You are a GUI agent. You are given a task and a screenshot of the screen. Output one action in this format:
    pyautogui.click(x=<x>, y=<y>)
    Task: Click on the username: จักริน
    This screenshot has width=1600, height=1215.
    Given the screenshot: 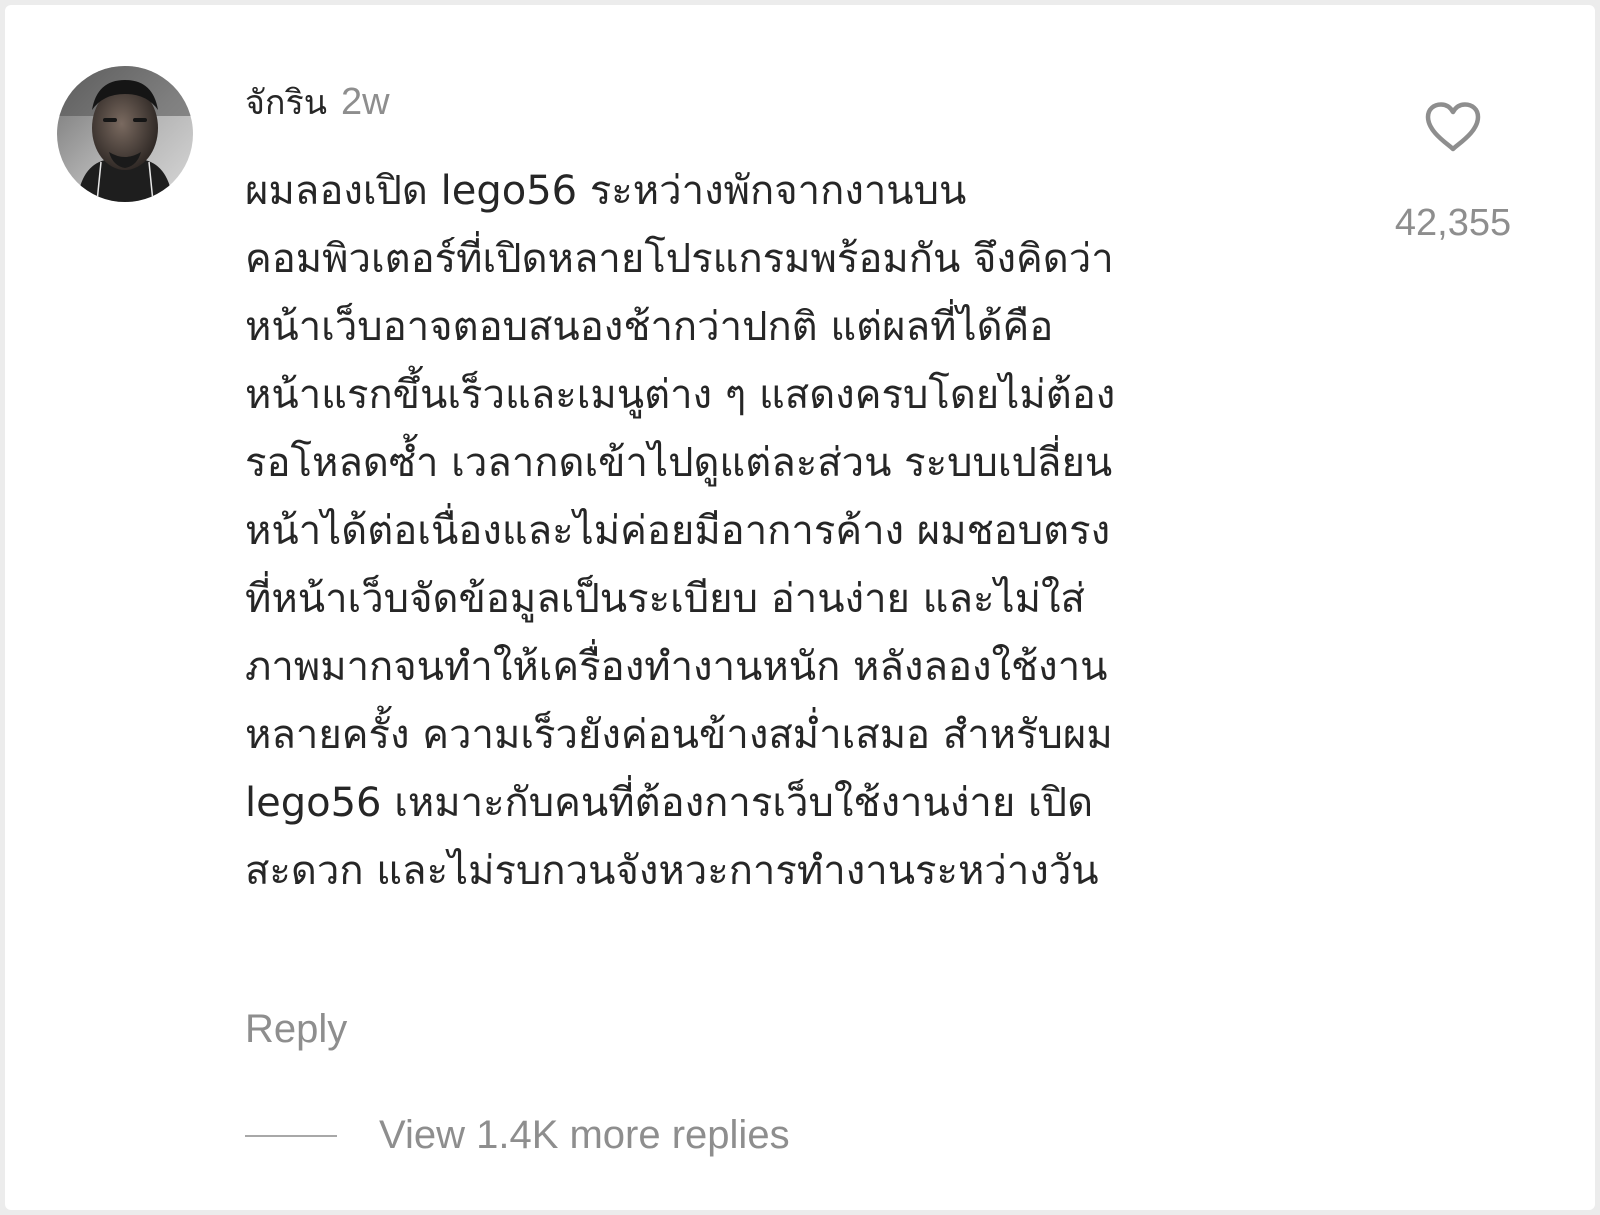 What is the action you would take?
    pyautogui.click(x=286, y=103)
    